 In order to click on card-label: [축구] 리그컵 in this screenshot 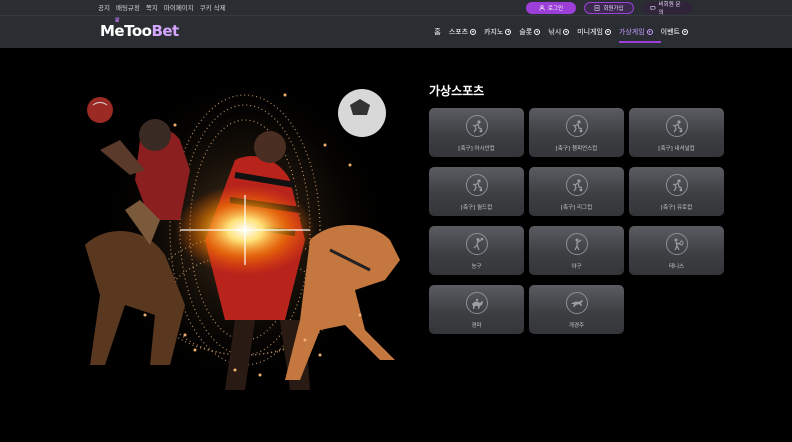, I will do `click(576, 208)`.